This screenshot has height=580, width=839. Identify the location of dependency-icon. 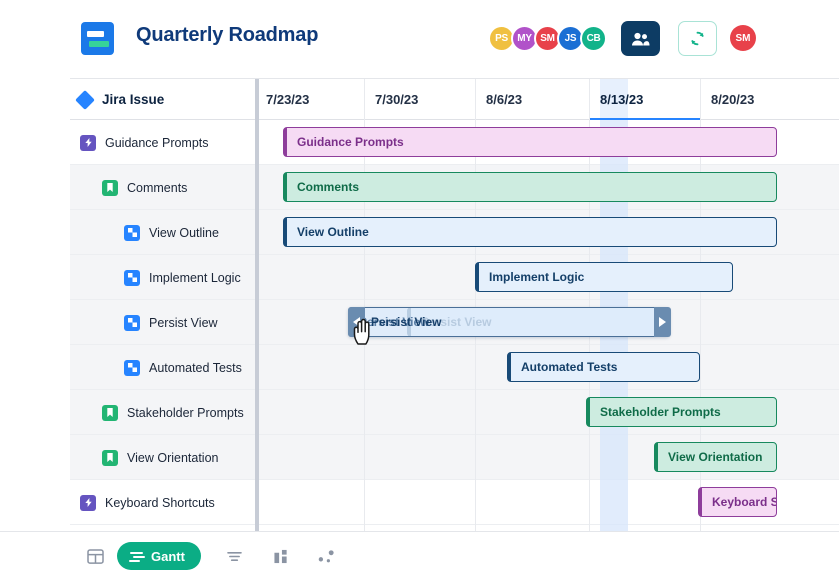
(326, 556).